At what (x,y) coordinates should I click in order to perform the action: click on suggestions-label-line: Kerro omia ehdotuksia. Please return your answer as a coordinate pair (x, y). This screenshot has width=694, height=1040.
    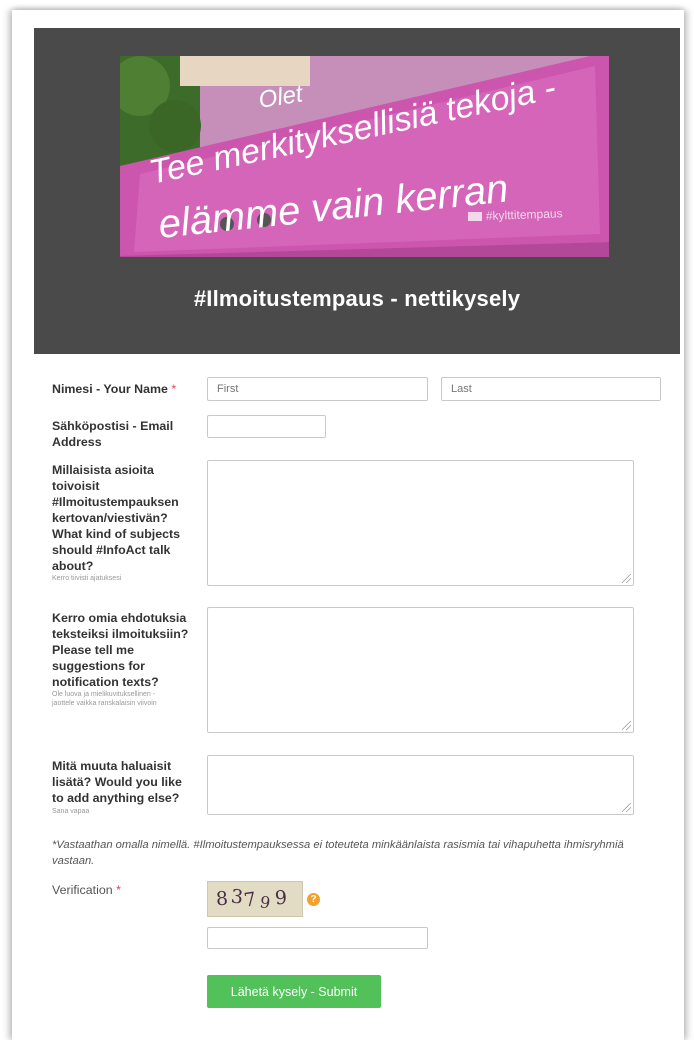
    Looking at the image, I should click on (119, 618).